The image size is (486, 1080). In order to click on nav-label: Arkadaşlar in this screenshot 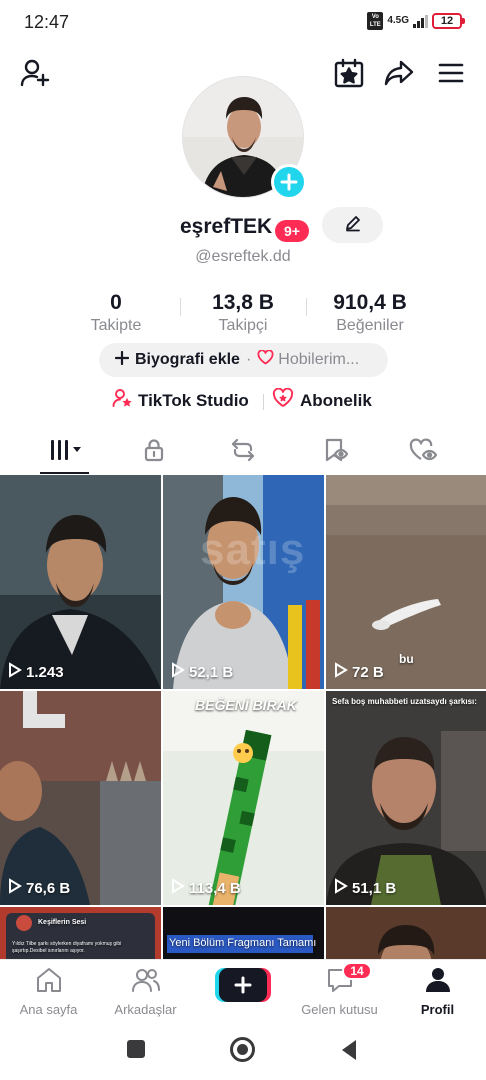, I will do `click(145, 1009)`.